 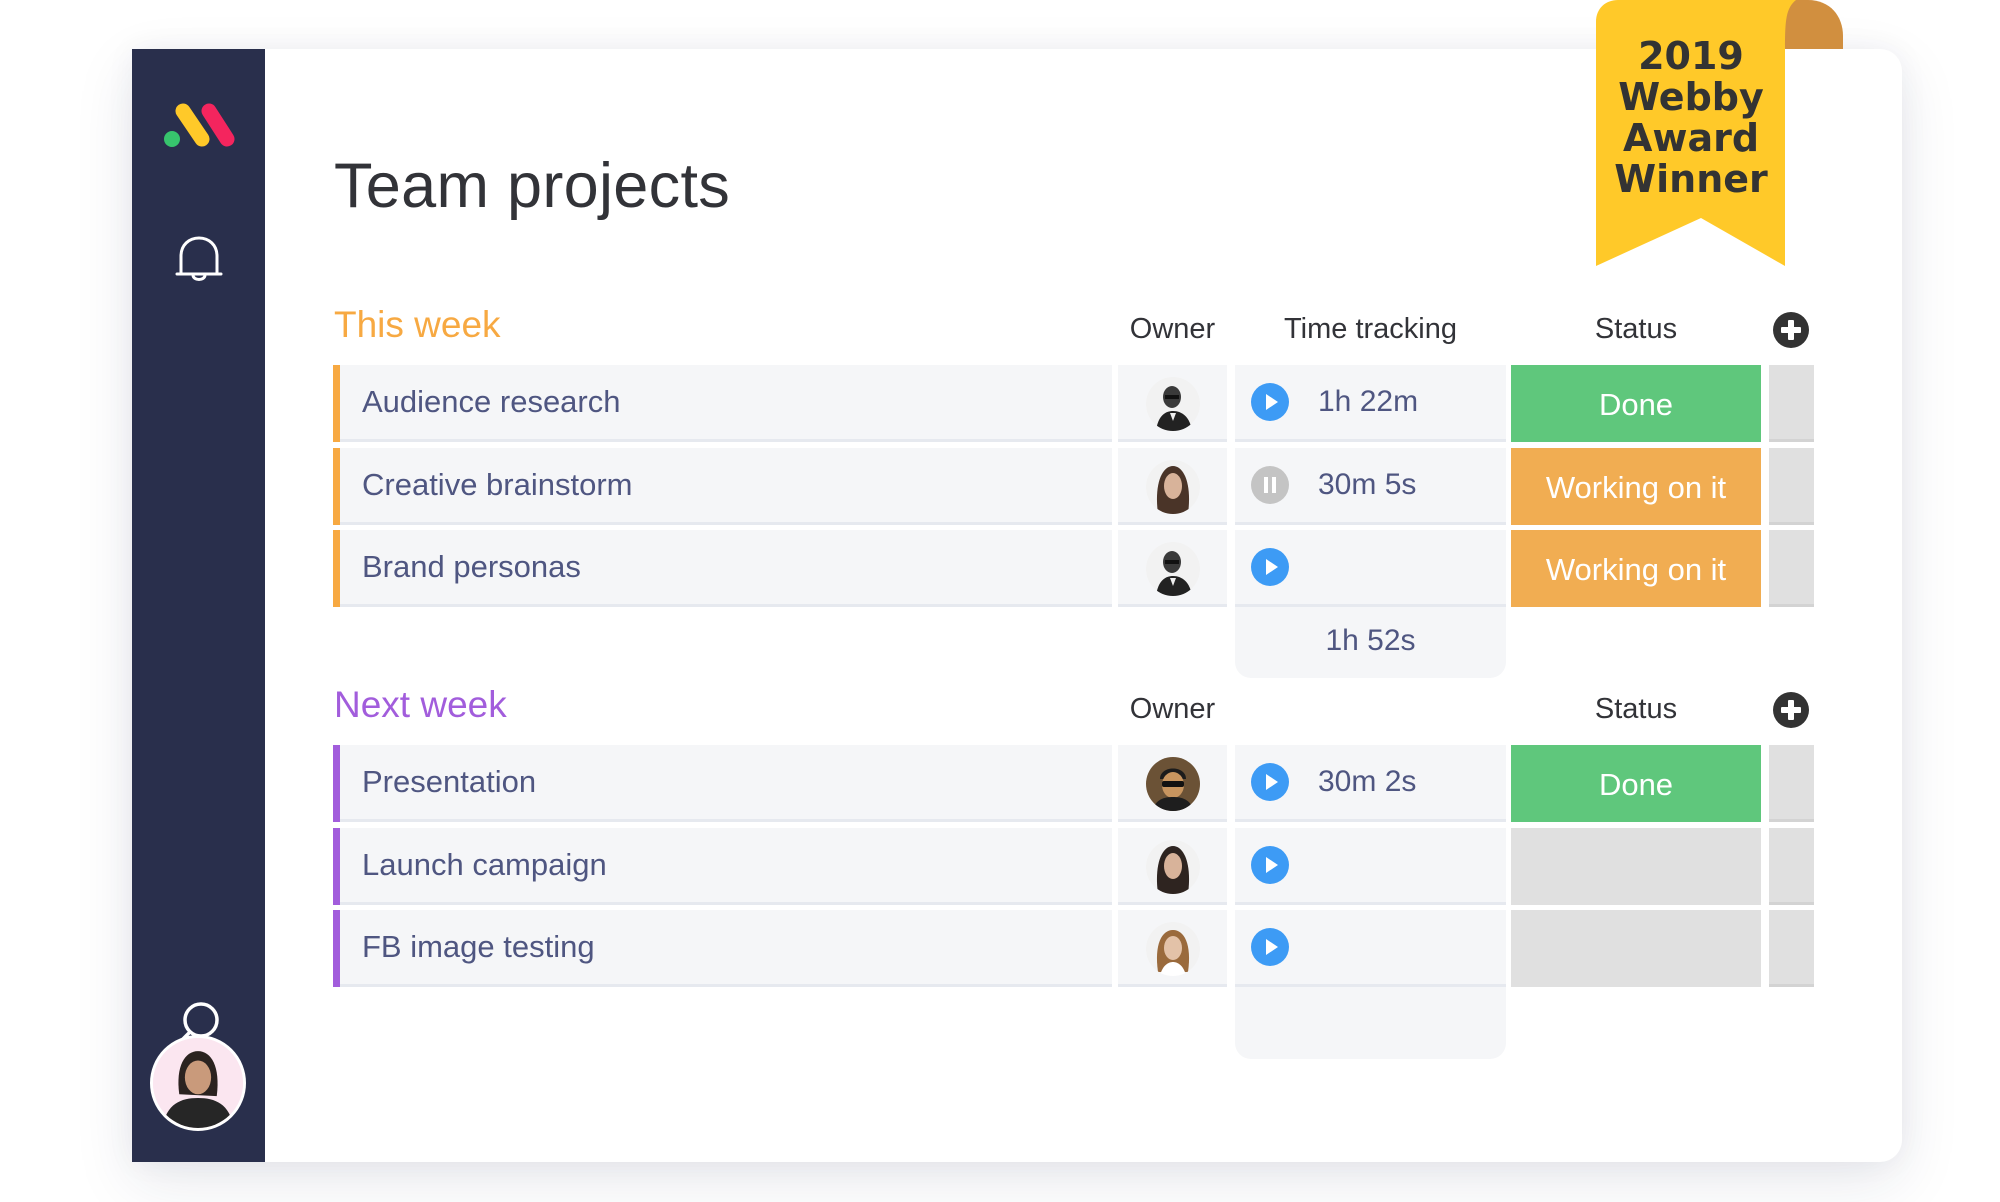 I want to click on column-header-time-tracking: Time tracking, so click(x=1370, y=329).